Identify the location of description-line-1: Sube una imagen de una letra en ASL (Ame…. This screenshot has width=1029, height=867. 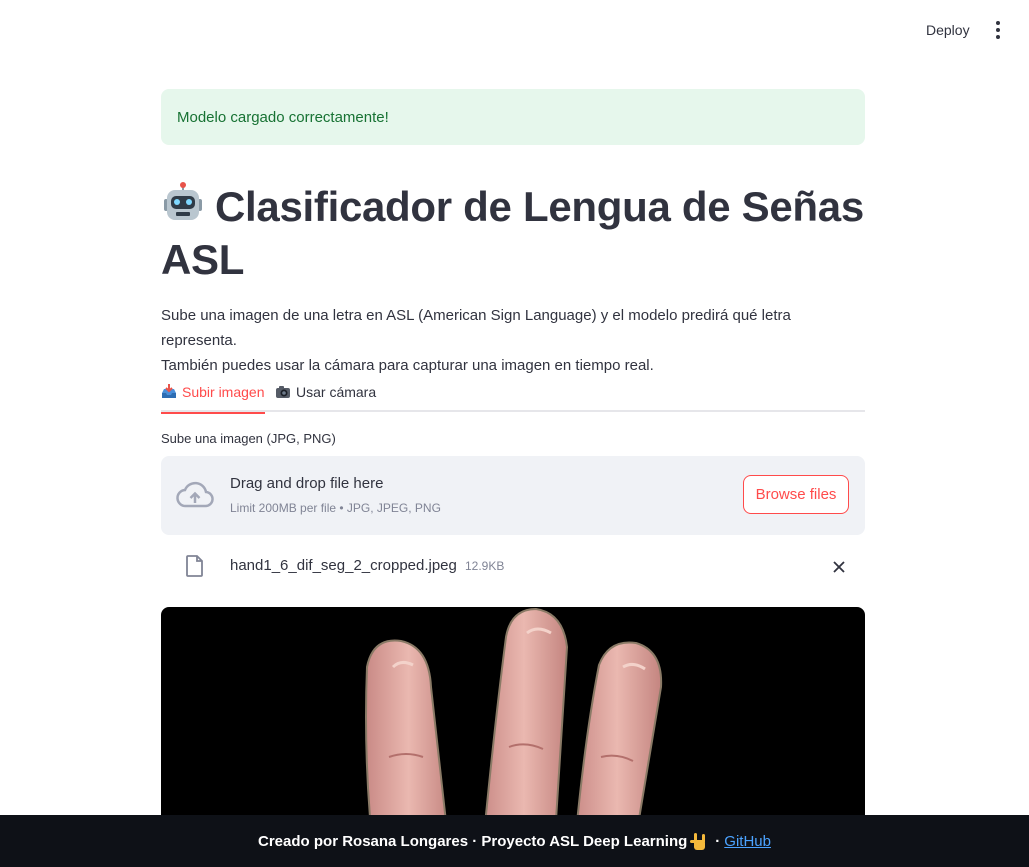
(476, 328).